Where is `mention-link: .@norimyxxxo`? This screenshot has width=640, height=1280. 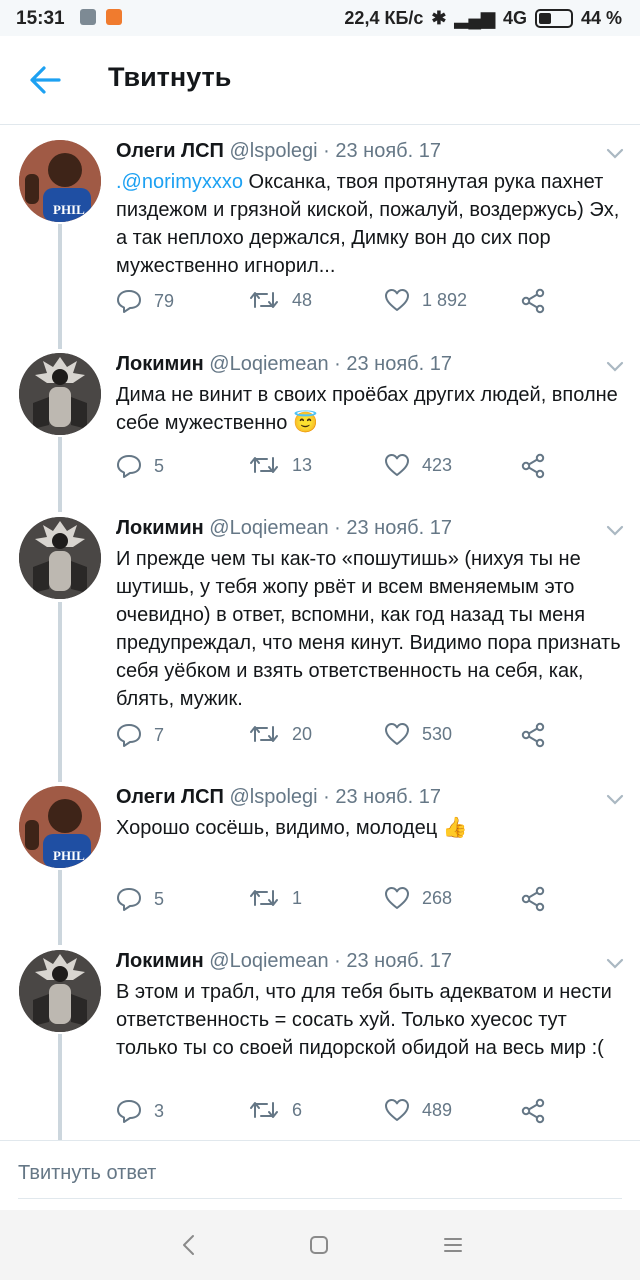 mention-link: .@norimyxxxo is located at coordinates (179, 182).